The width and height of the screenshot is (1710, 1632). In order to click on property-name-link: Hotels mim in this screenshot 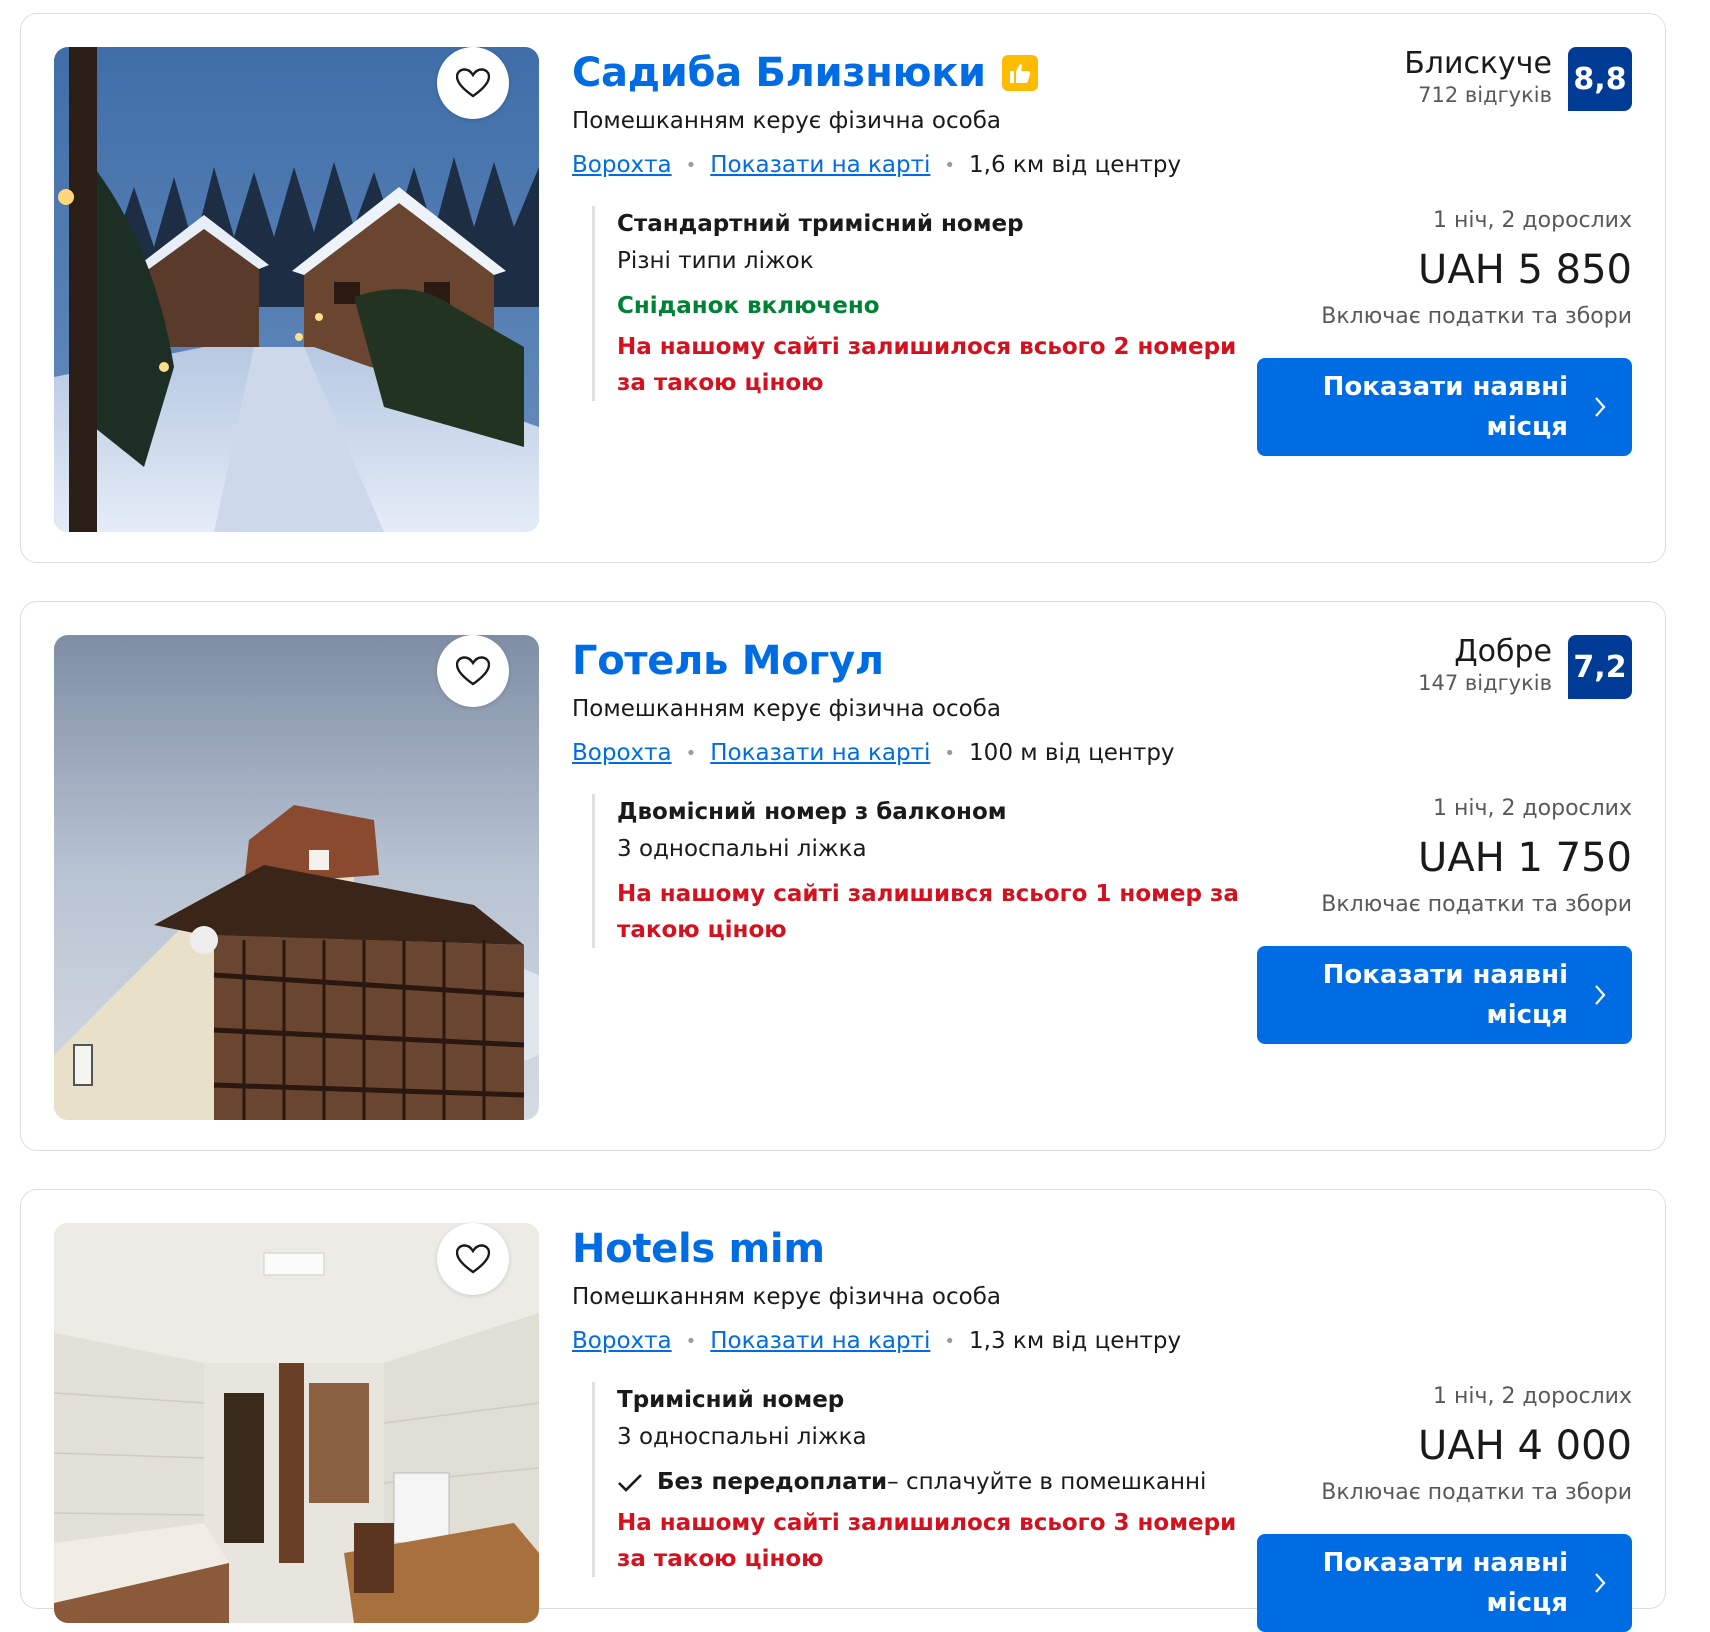, I will do `click(698, 1249)`.